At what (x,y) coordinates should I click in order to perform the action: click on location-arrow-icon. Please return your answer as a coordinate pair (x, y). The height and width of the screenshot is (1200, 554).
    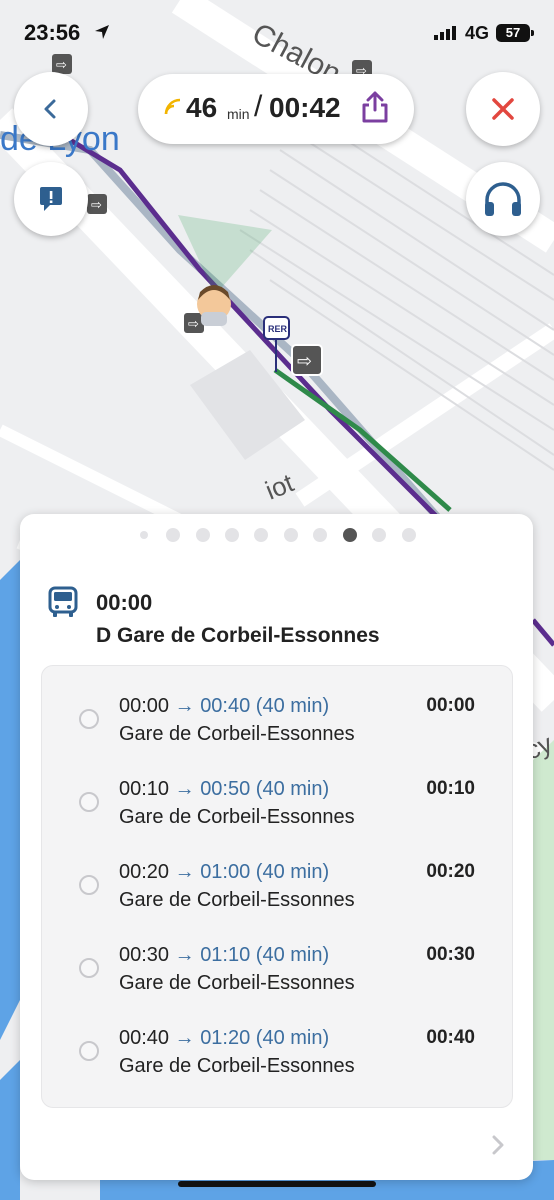
    Looking at the image, I should click on (102, 32).